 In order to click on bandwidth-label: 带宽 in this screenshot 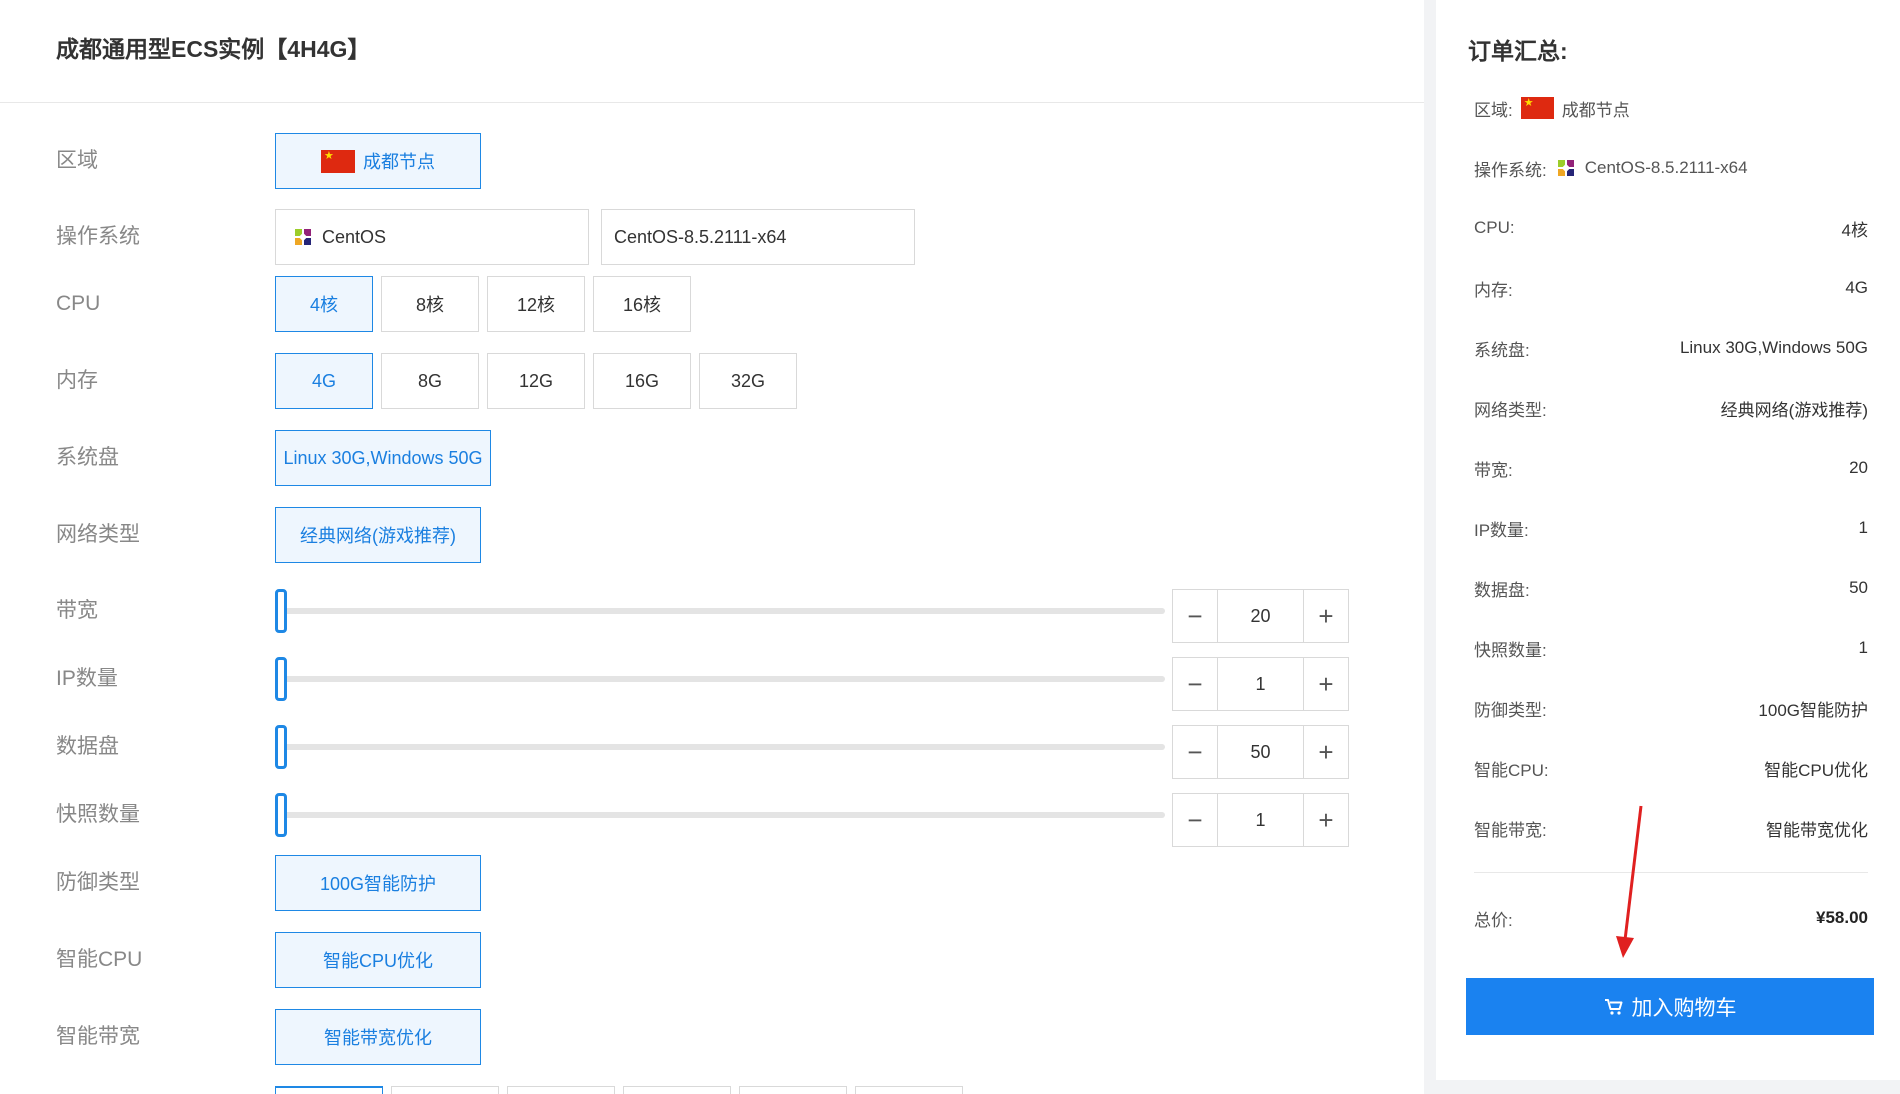, I will do `click(77, 610)`.